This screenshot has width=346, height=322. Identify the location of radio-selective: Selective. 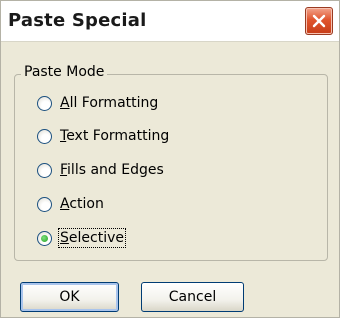
(81, 238).